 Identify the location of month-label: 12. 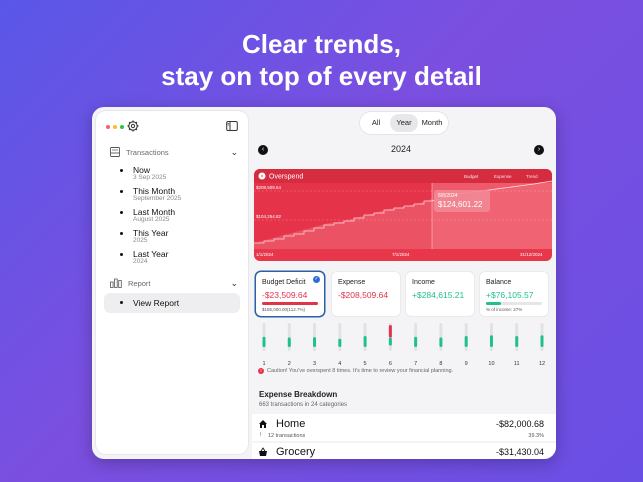
(542, 364).